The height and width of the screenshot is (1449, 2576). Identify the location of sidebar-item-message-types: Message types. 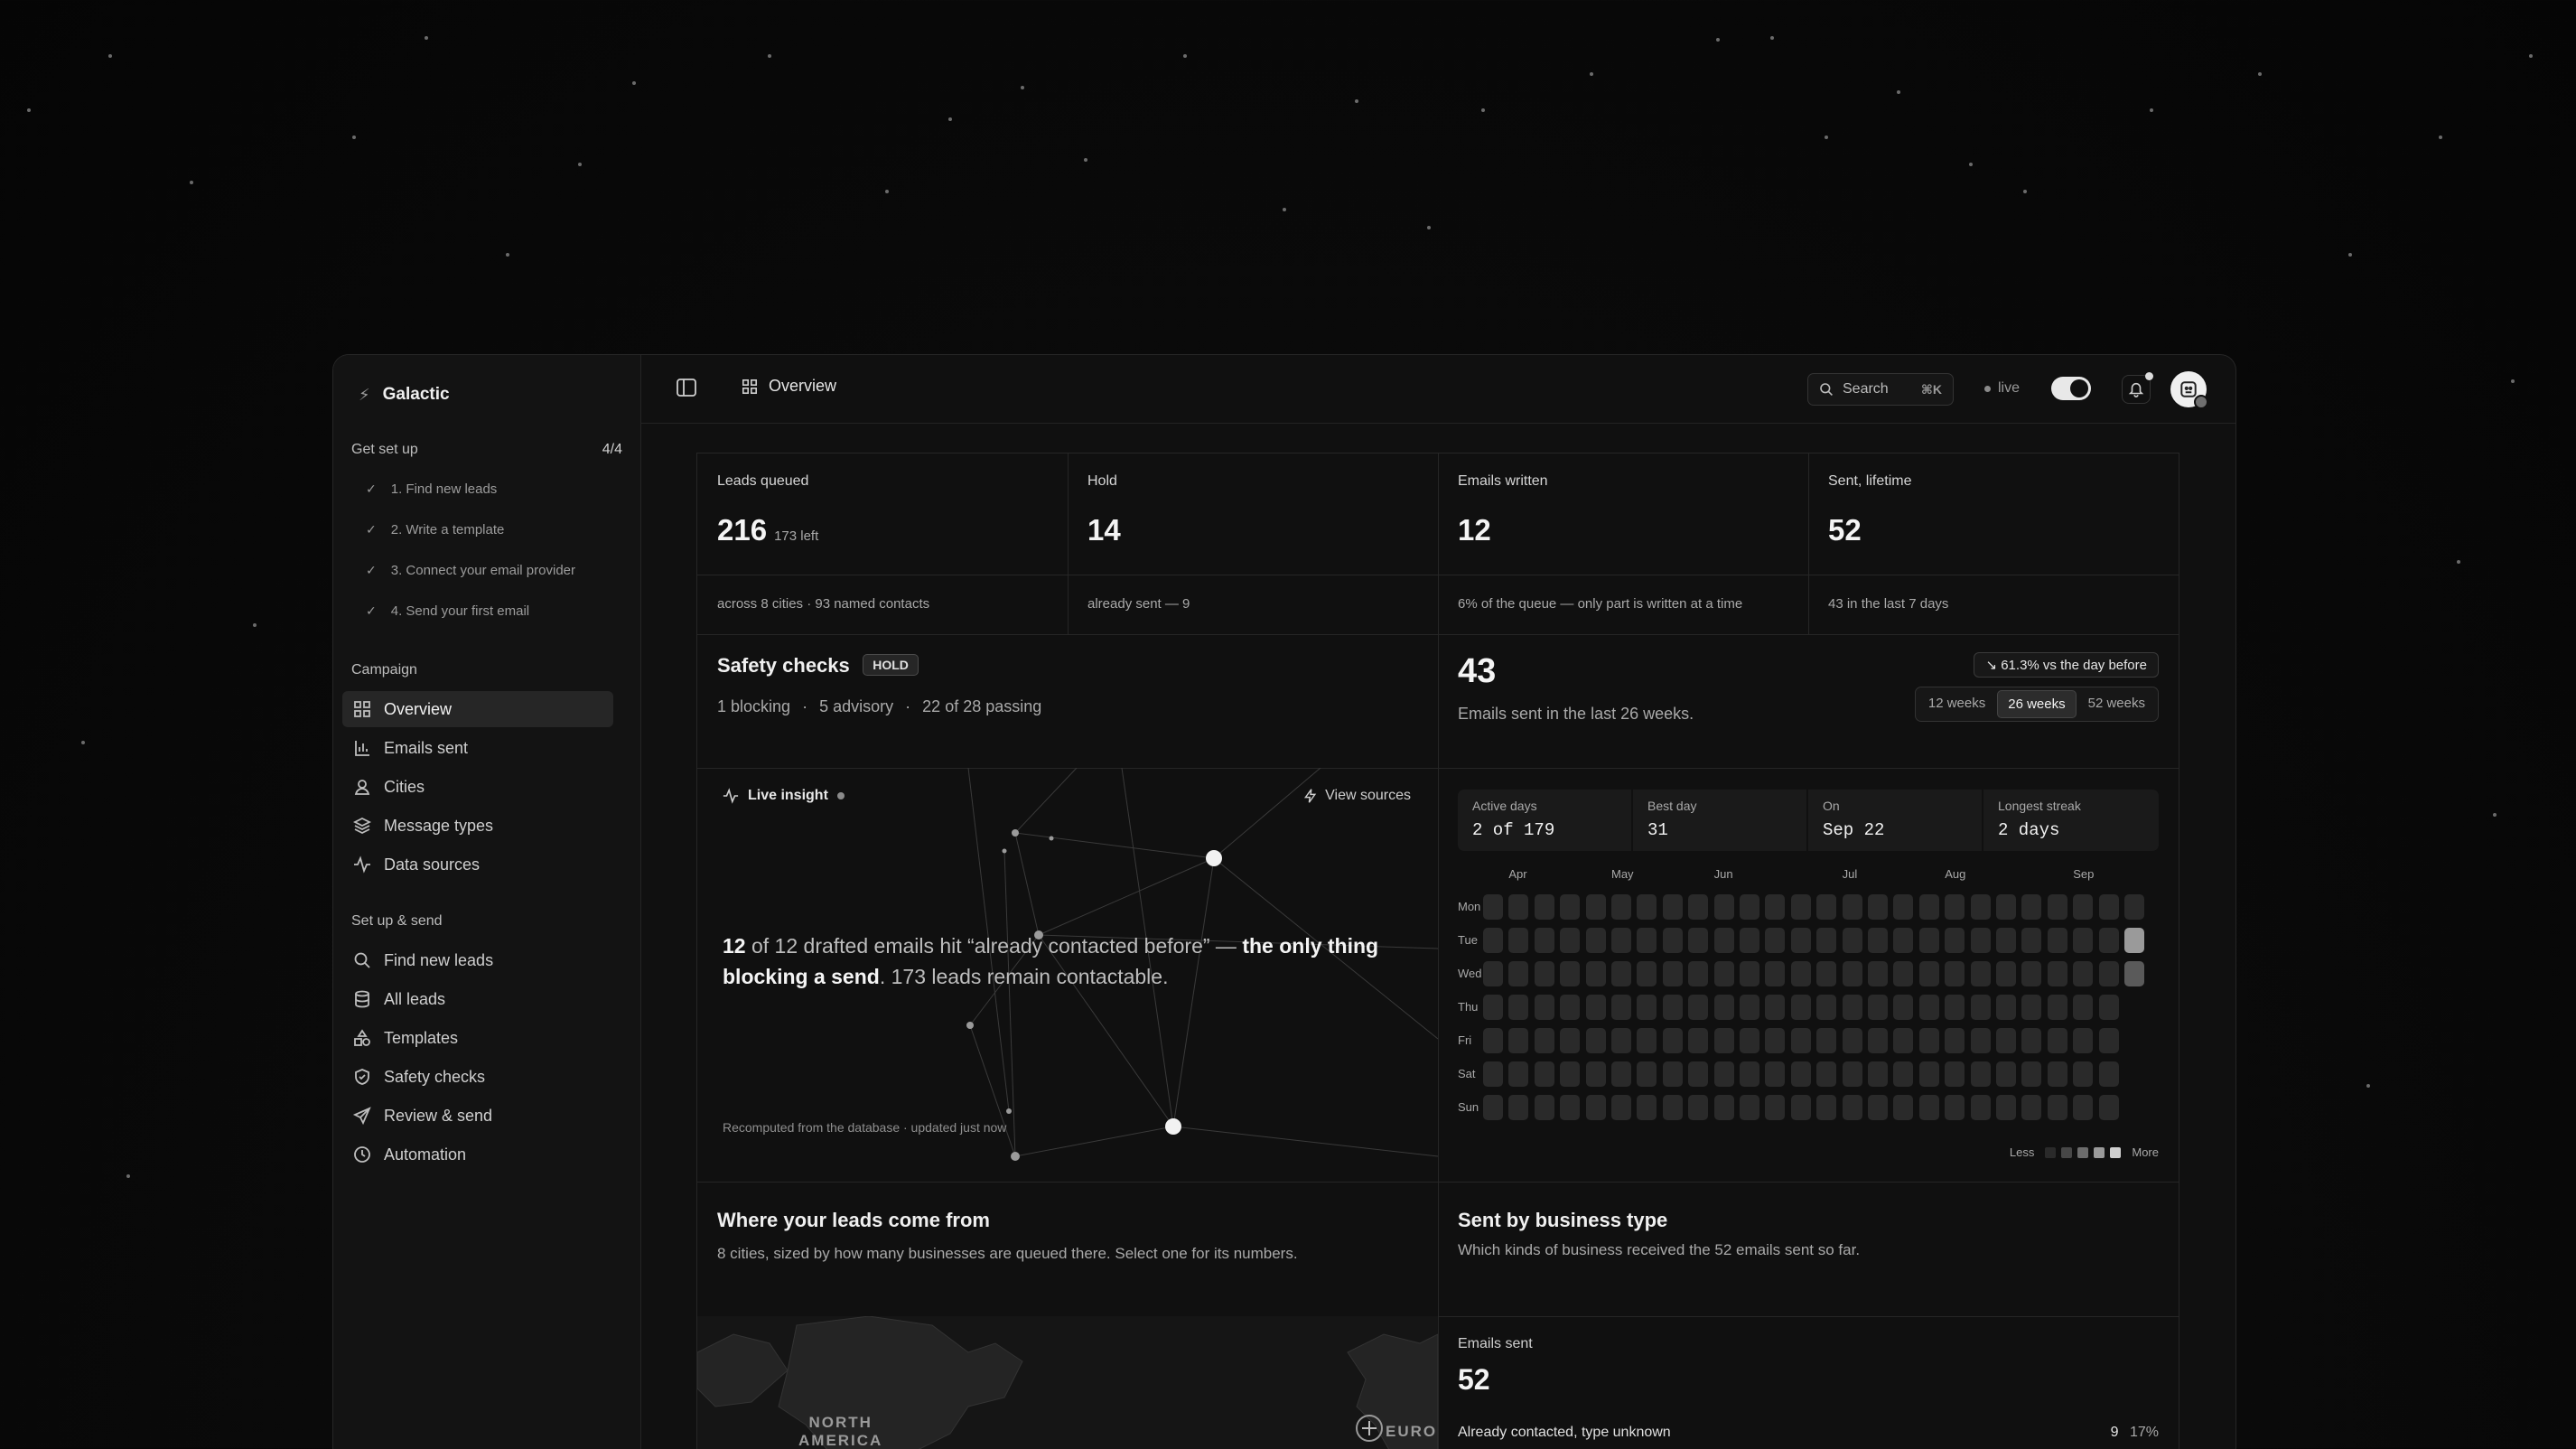
(478, 826).